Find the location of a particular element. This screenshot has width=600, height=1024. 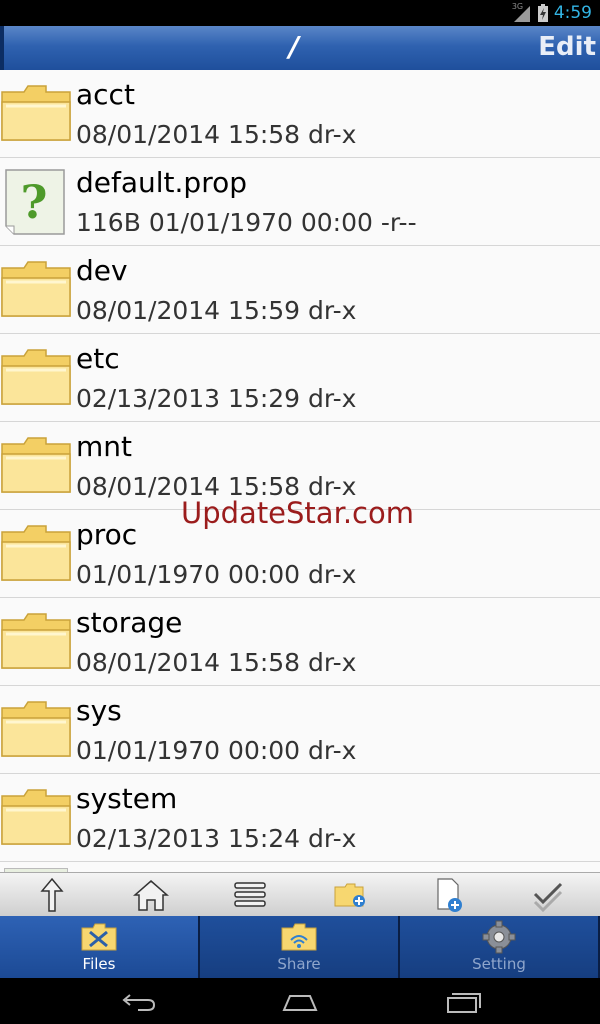

current-path: / is located at coordinates (294, 46).